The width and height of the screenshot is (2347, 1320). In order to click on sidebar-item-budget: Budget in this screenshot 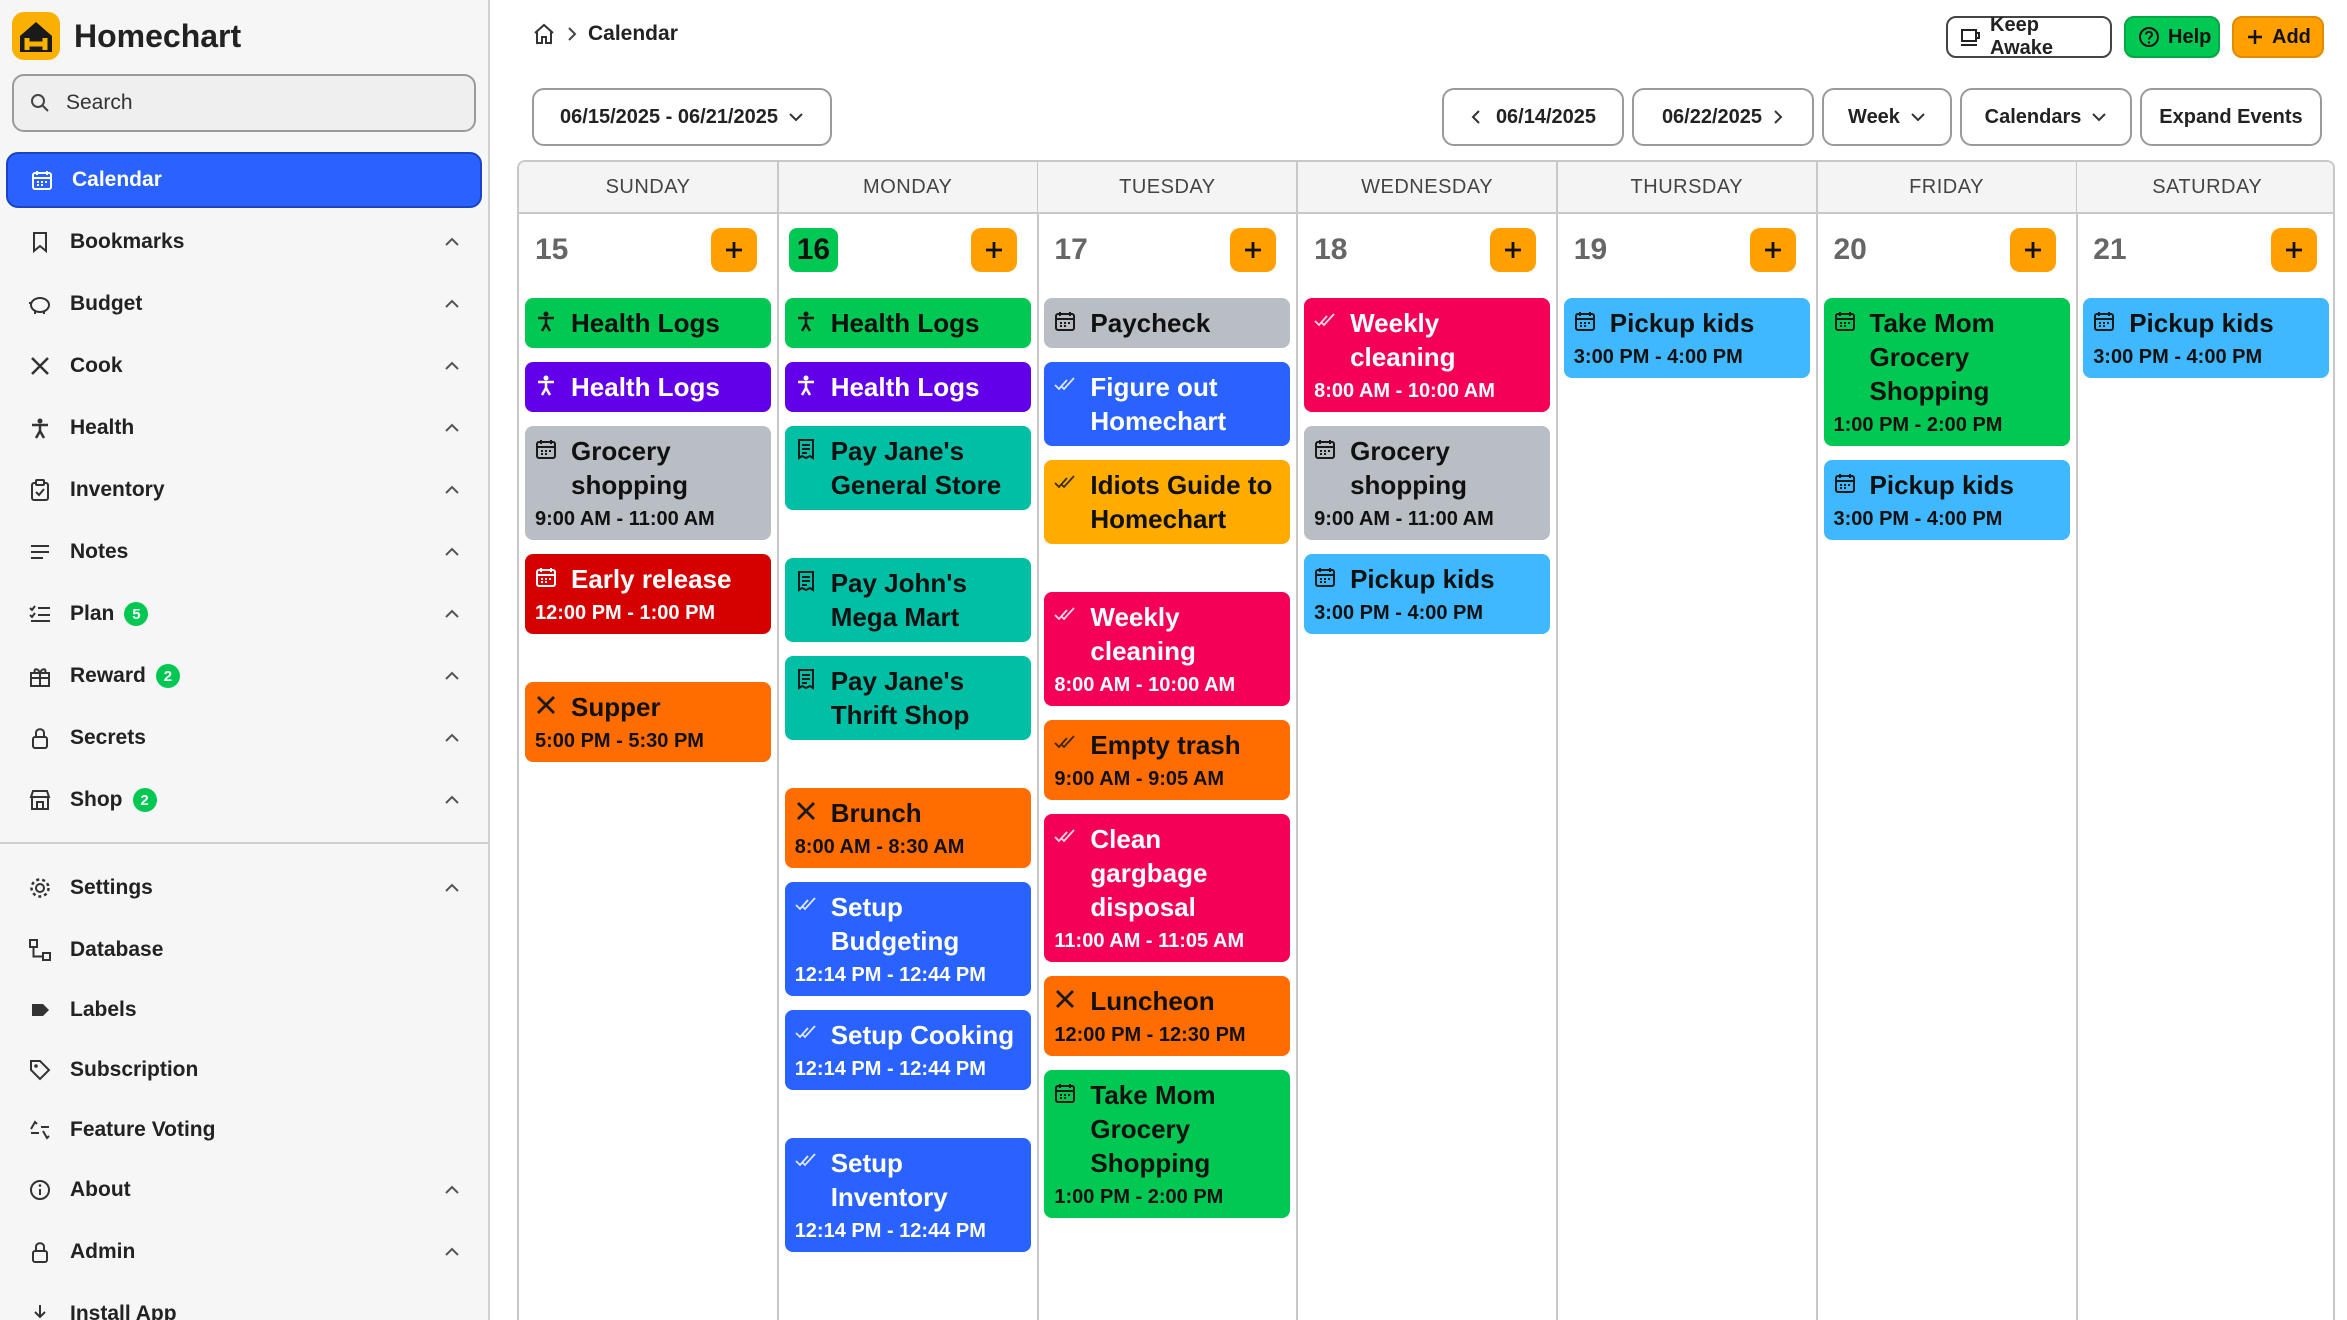, I will do `click(244, 304)`.